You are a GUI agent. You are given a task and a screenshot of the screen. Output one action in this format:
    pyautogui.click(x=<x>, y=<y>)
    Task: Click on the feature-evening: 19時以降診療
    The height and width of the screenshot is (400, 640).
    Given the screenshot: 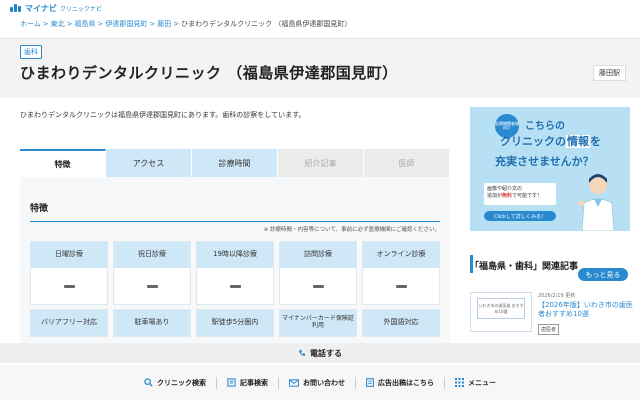 What is the action you would take?
    pyautogui.click(x=235, y=273)
    